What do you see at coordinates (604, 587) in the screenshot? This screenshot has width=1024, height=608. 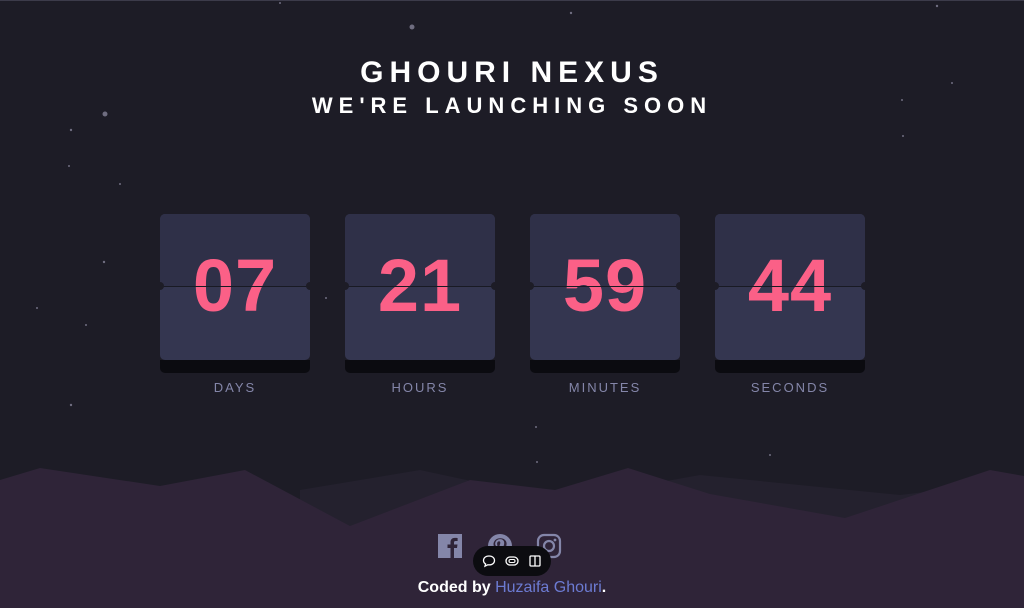 I see `credit-suffix: .` at bounding box center [604, 587].